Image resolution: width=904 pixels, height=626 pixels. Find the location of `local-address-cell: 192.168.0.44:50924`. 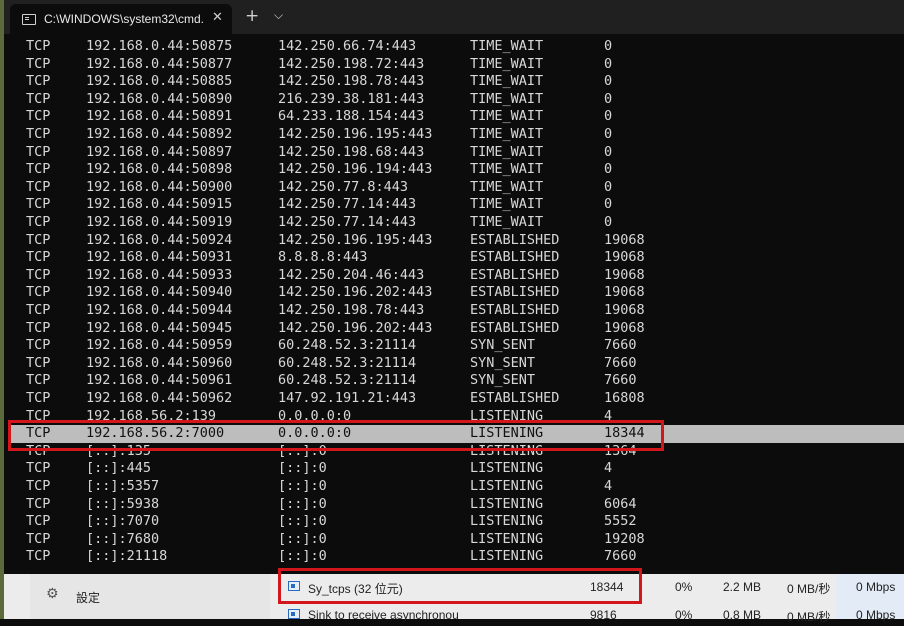

local-address-cell: 192.168.0.44:50924 is located at coordinates (159, 239).